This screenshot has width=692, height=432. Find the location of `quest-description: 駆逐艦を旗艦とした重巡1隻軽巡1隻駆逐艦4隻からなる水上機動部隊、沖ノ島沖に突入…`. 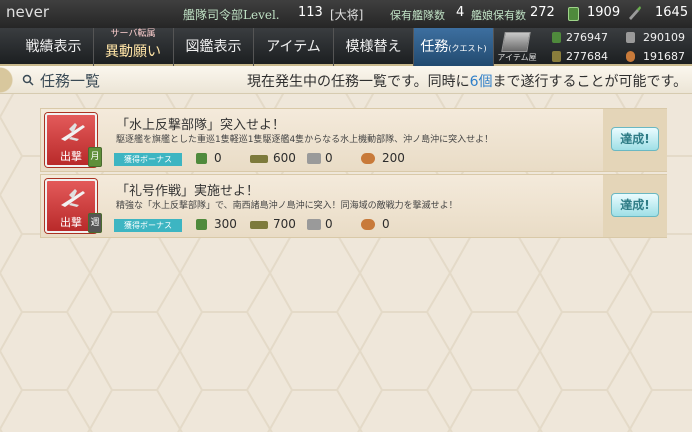

quest-description: 駆逐艦を旗艦とした重巡1隻軽巡1隻駆逐艦4隻からなる水上機動部隊、沖ノ島沖に突入… is located at coordinates (305, 140).